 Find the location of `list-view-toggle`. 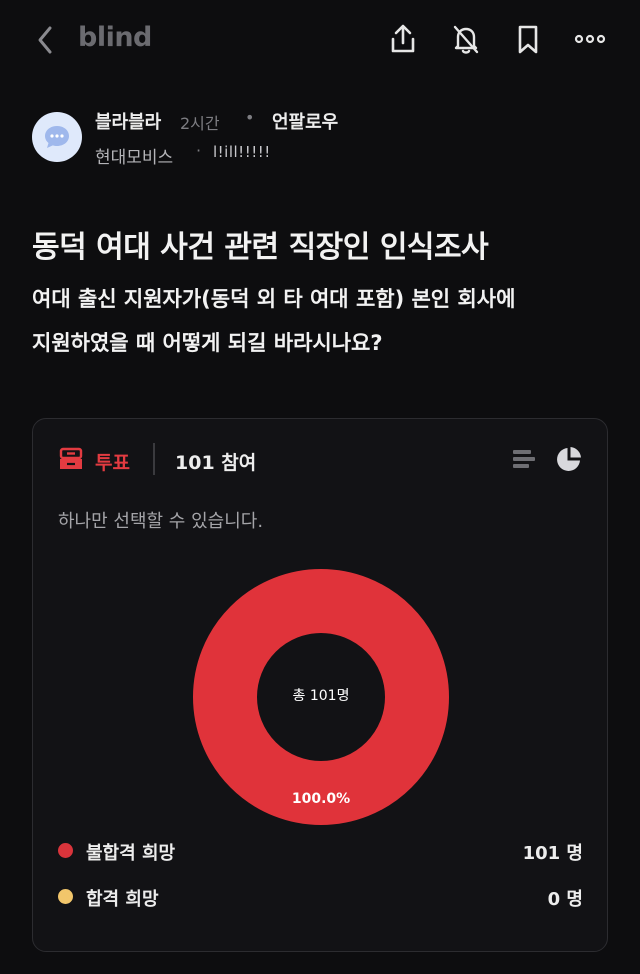

list-view-toggle is located at coordinates (524, 461).